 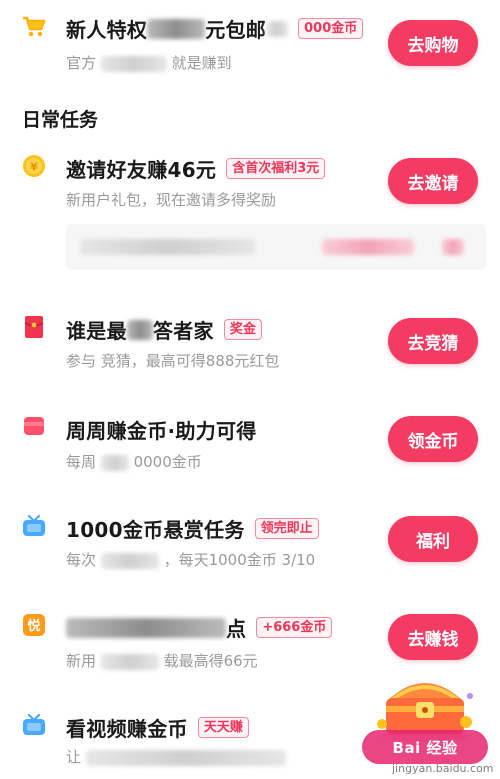 I want to click on task-tag: 天天赚, so click(x=223, y=727).